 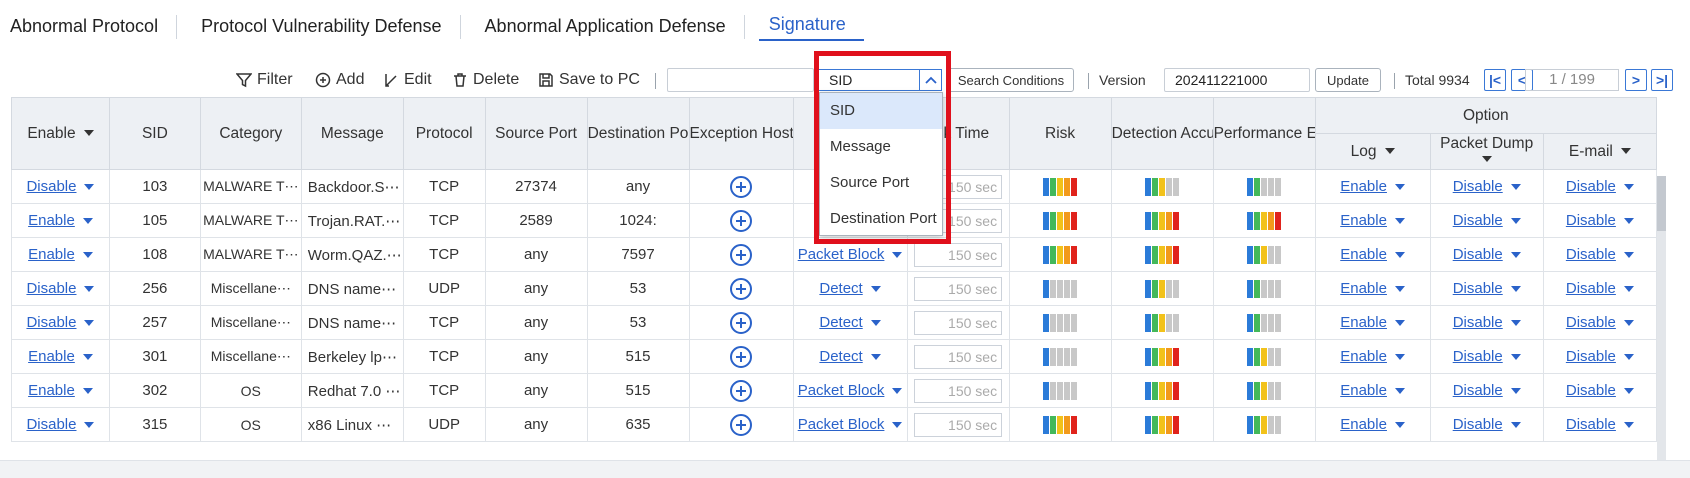 What do you see at coordinates (339, 80) in the screenshot?
I see `add-button: Add` at bounding box center [339, 80].